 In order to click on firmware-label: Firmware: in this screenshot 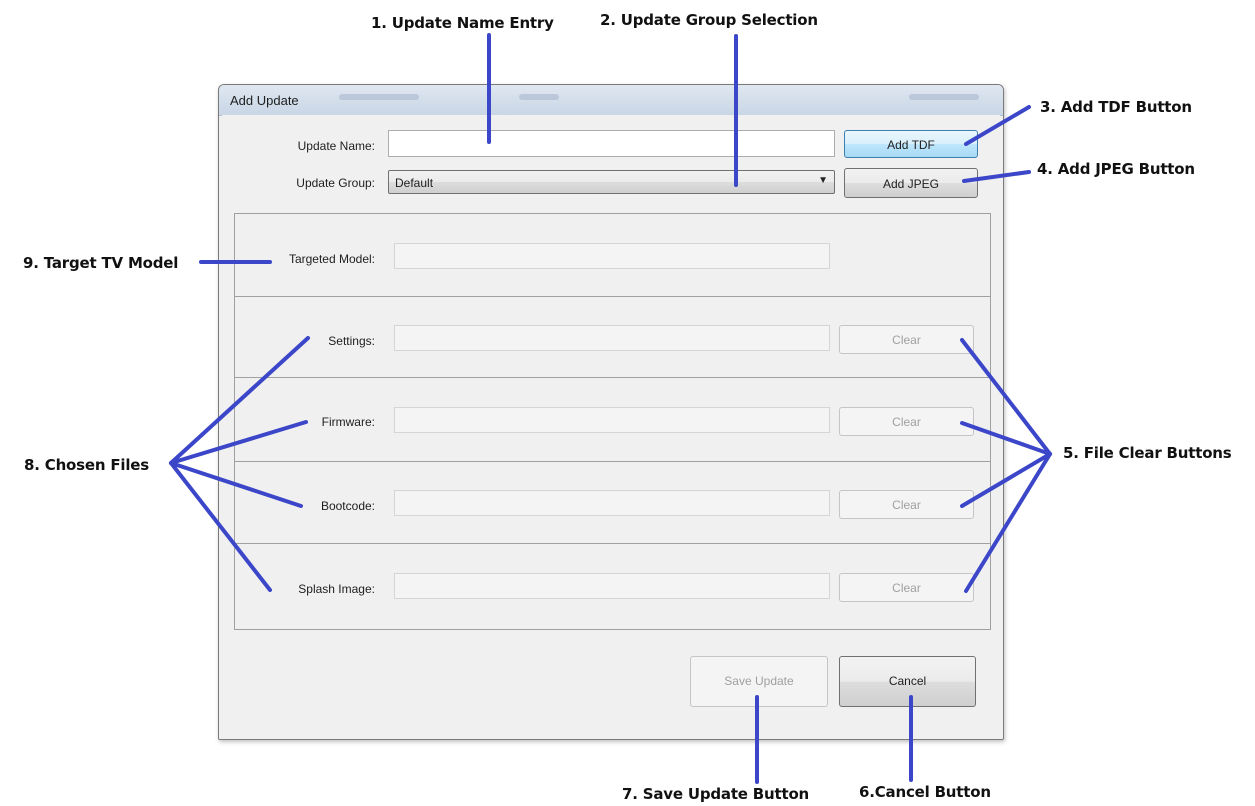, I will do `click(348, 422)`.